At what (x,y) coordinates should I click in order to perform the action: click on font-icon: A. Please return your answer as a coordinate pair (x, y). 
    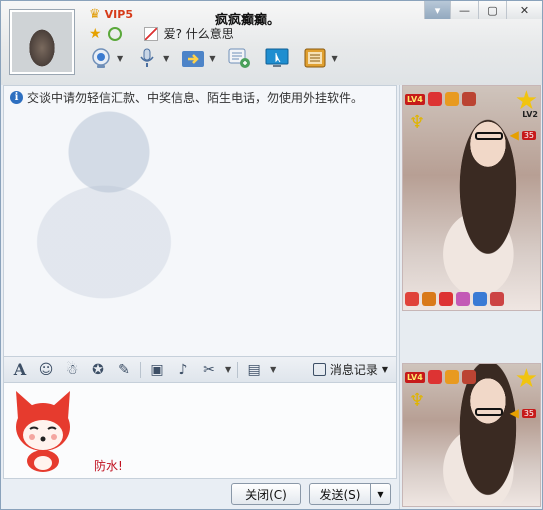
    Looking at the image, I should click on (20, 370).